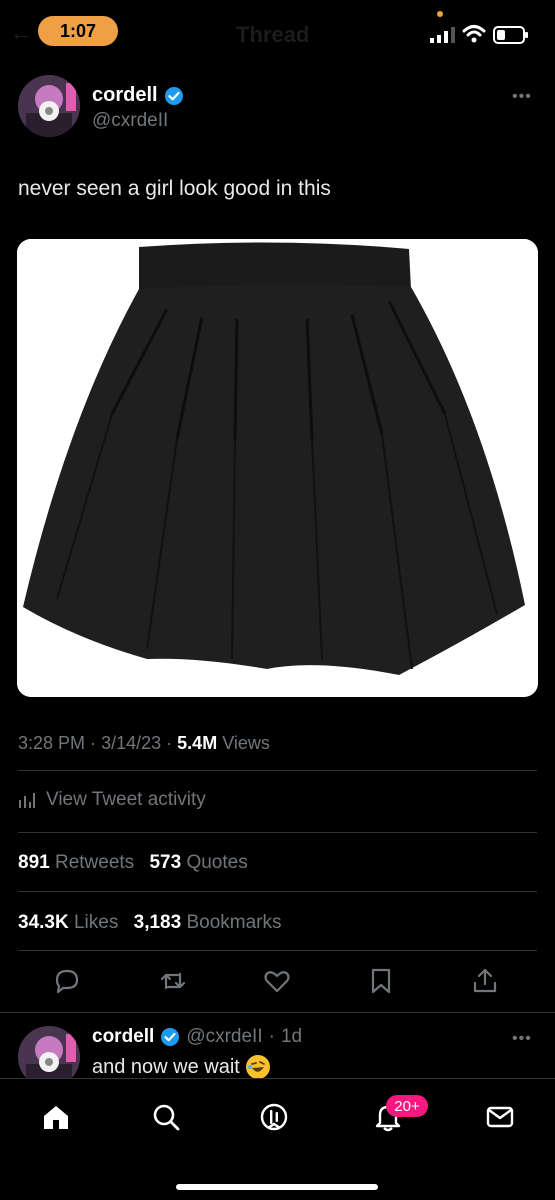 The image size is (555, 1200). What do you see at coordinates (34, 862) in the screenshot?
I see `retweets-count: 891` at bounding box center [34, 862].